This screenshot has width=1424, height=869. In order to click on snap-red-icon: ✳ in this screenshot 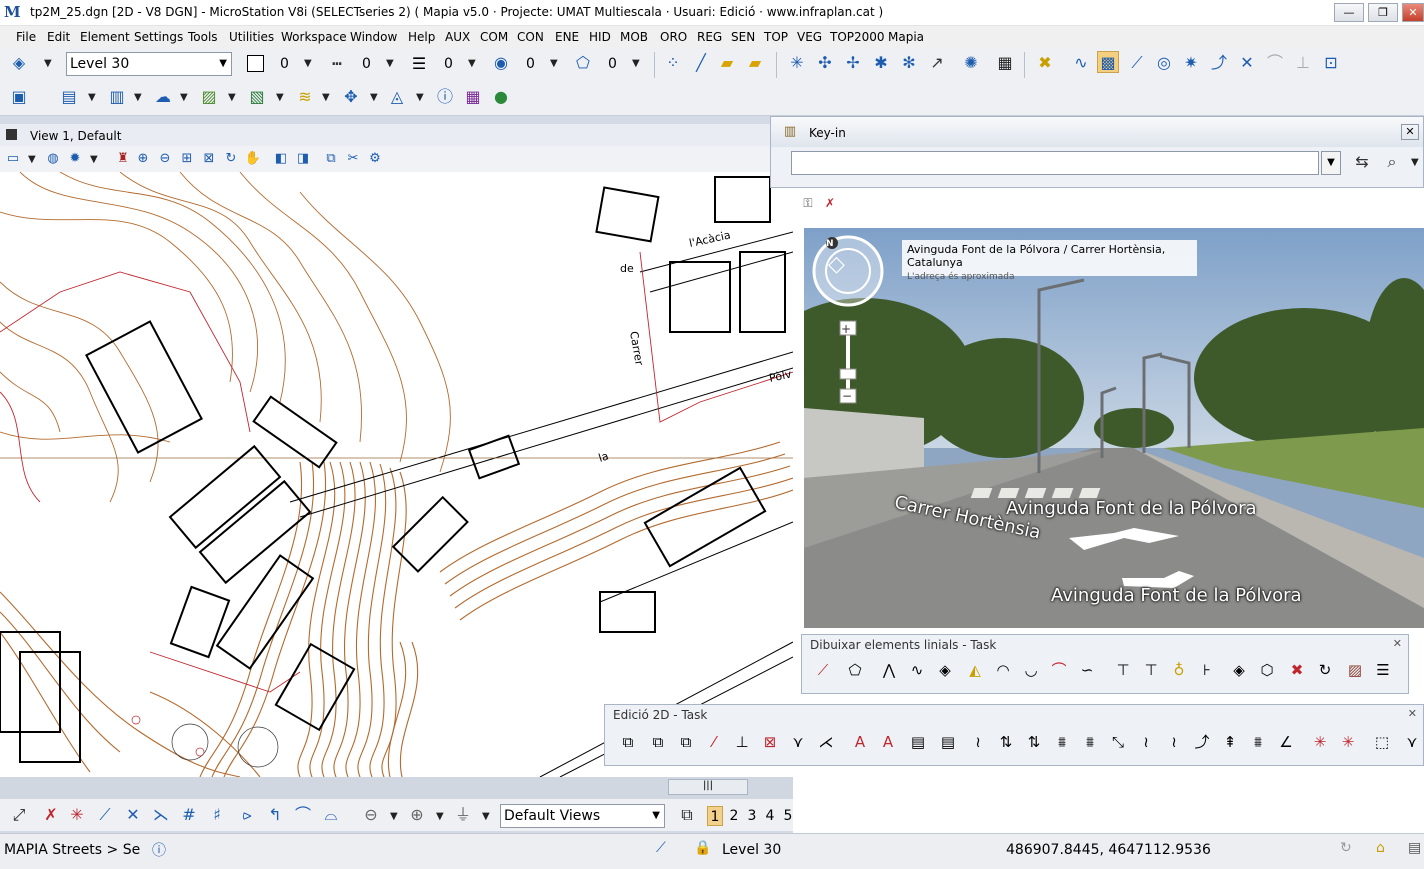, I will do `click(1320, 742)`.